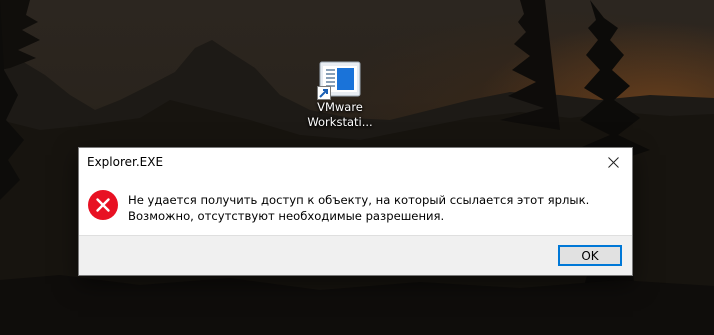  I want to click on dialog-footer: OK, so click(355, 255).